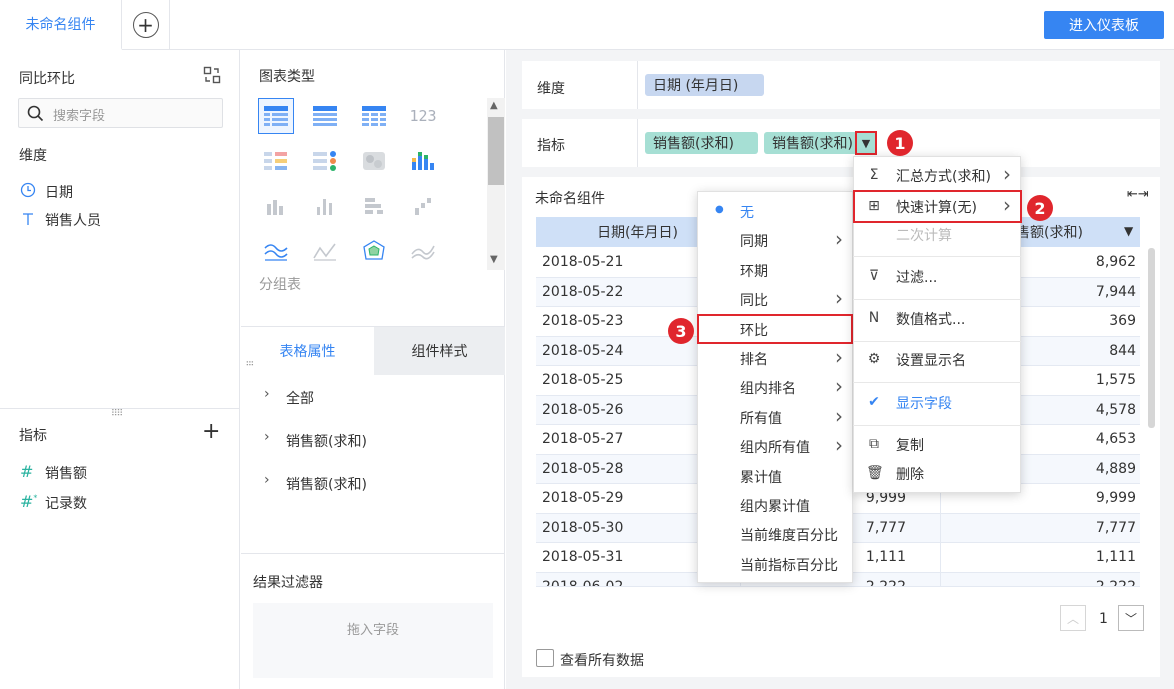  I want to click on context-item-show-field: ✔ 显示字段, so click(937, 403).